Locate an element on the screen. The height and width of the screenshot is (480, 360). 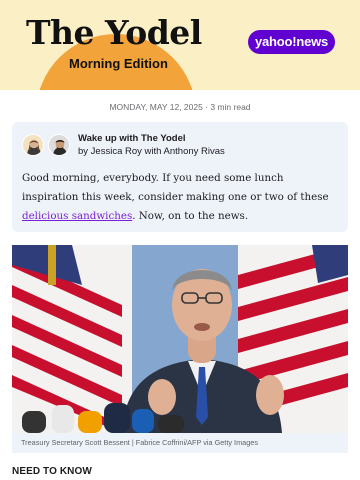
newsletter-title: The Yodel is located at coordinates (114, 32).